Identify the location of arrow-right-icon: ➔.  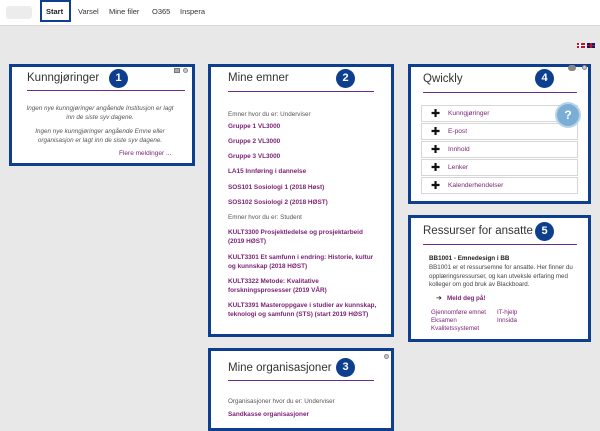
(439, 298).